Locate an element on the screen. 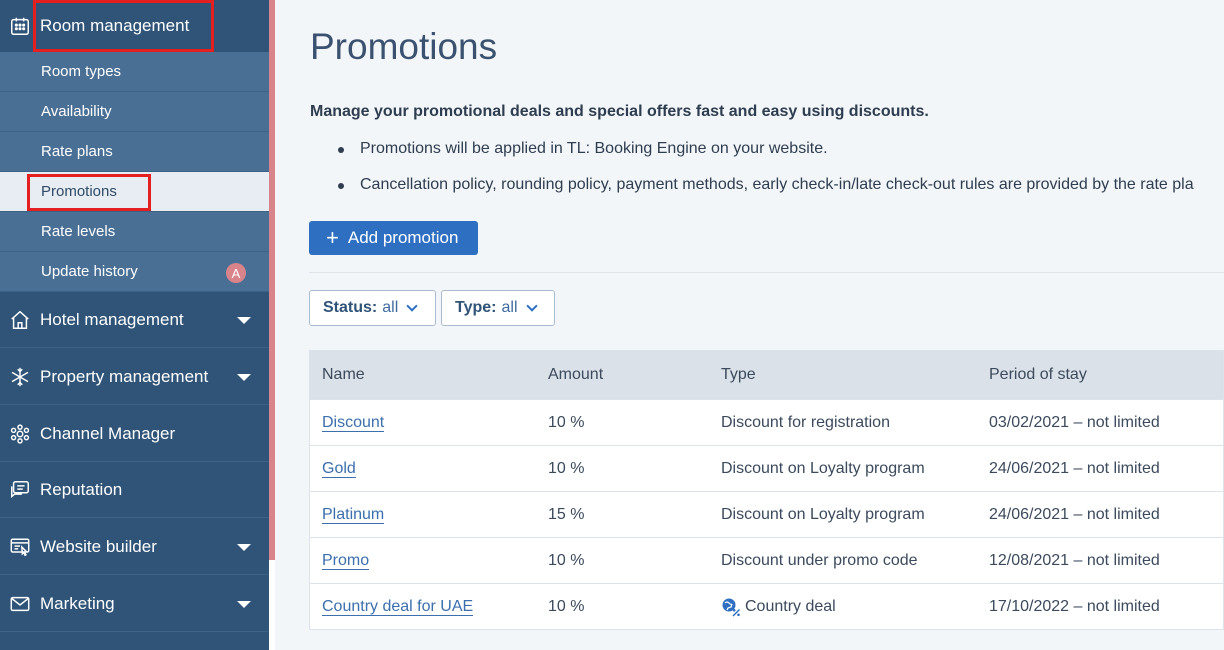  submenu-label: Rate levels is located at coordinates (78, 231).